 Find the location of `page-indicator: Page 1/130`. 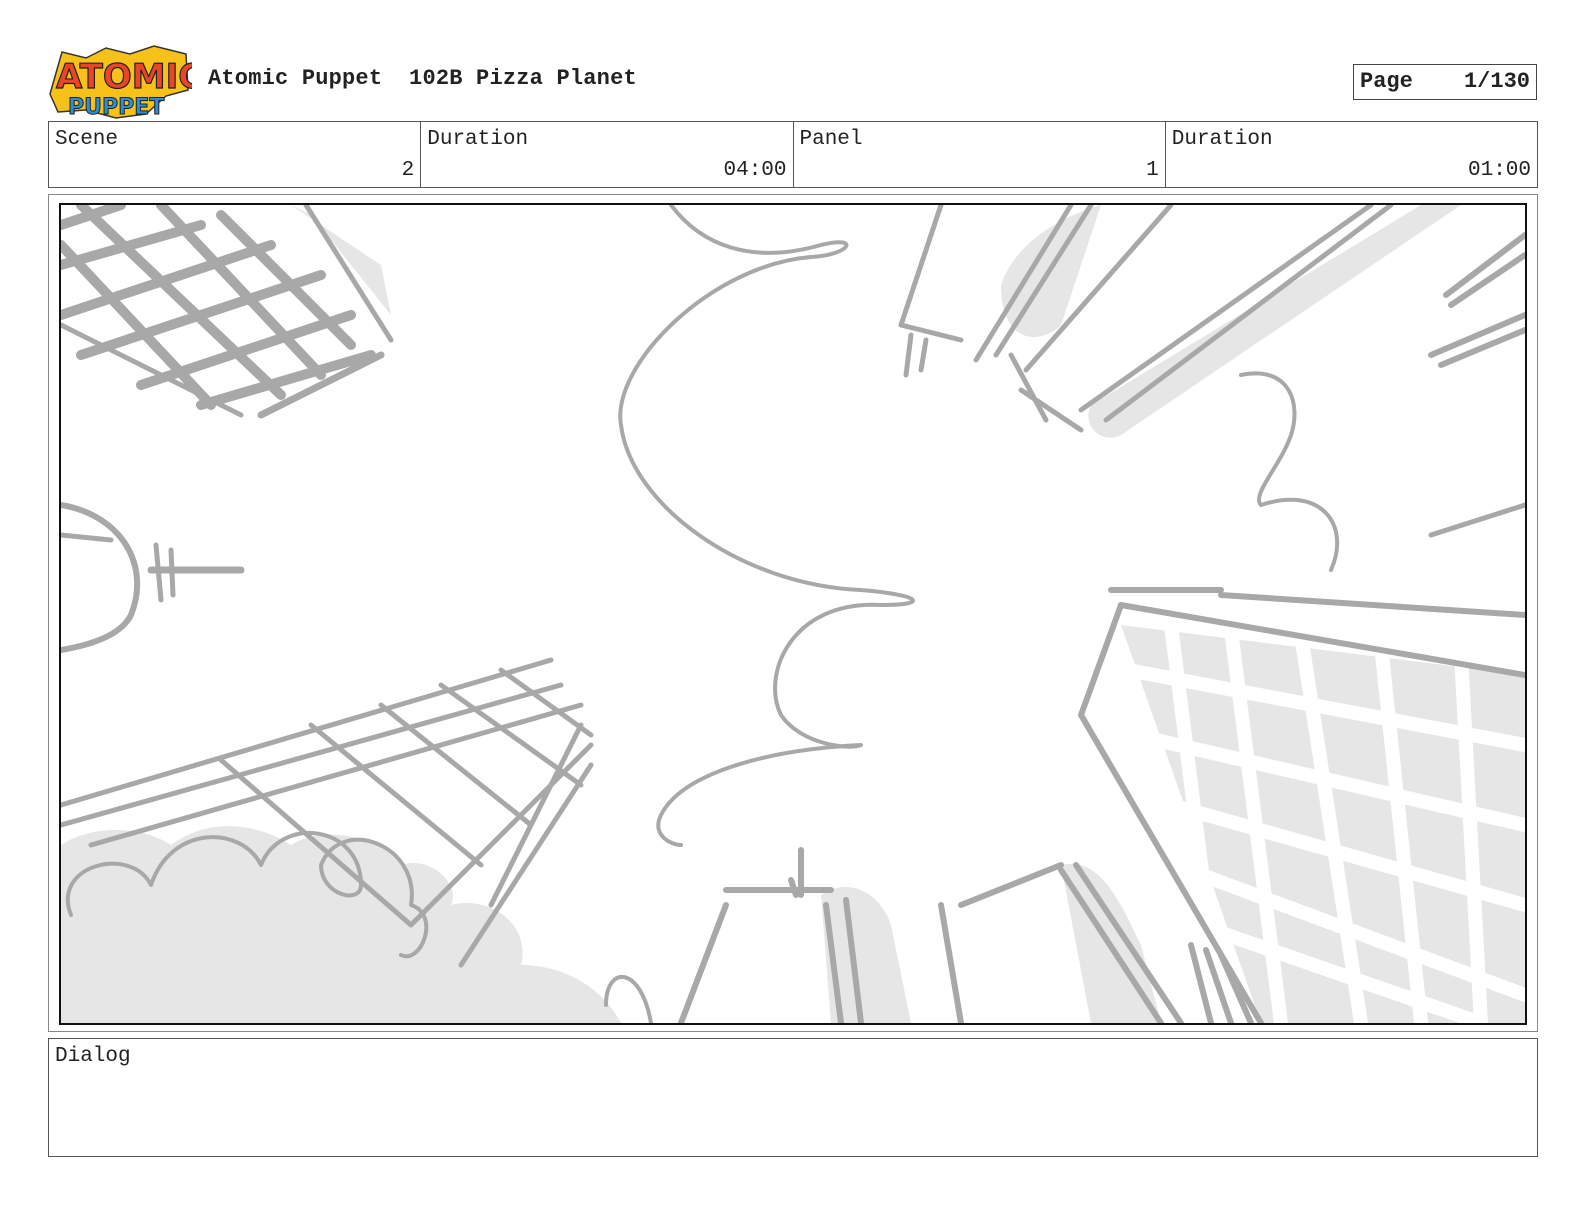

page-indicator: Page 1/130 is located at coordinates (1445, 82).